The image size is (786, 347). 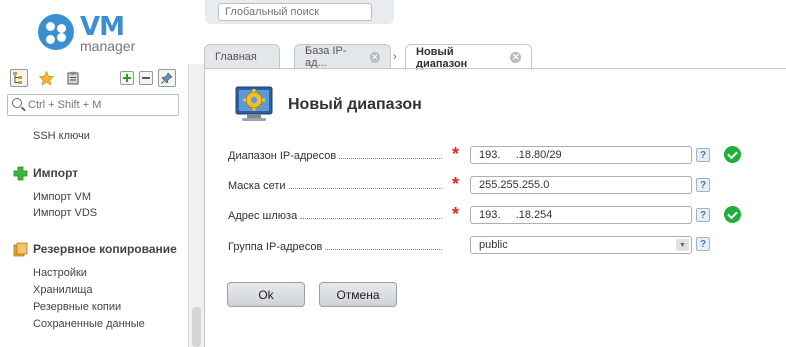 I want to click on tab-new-range: Новый диапазон ✕, so click(x=468, y=57).